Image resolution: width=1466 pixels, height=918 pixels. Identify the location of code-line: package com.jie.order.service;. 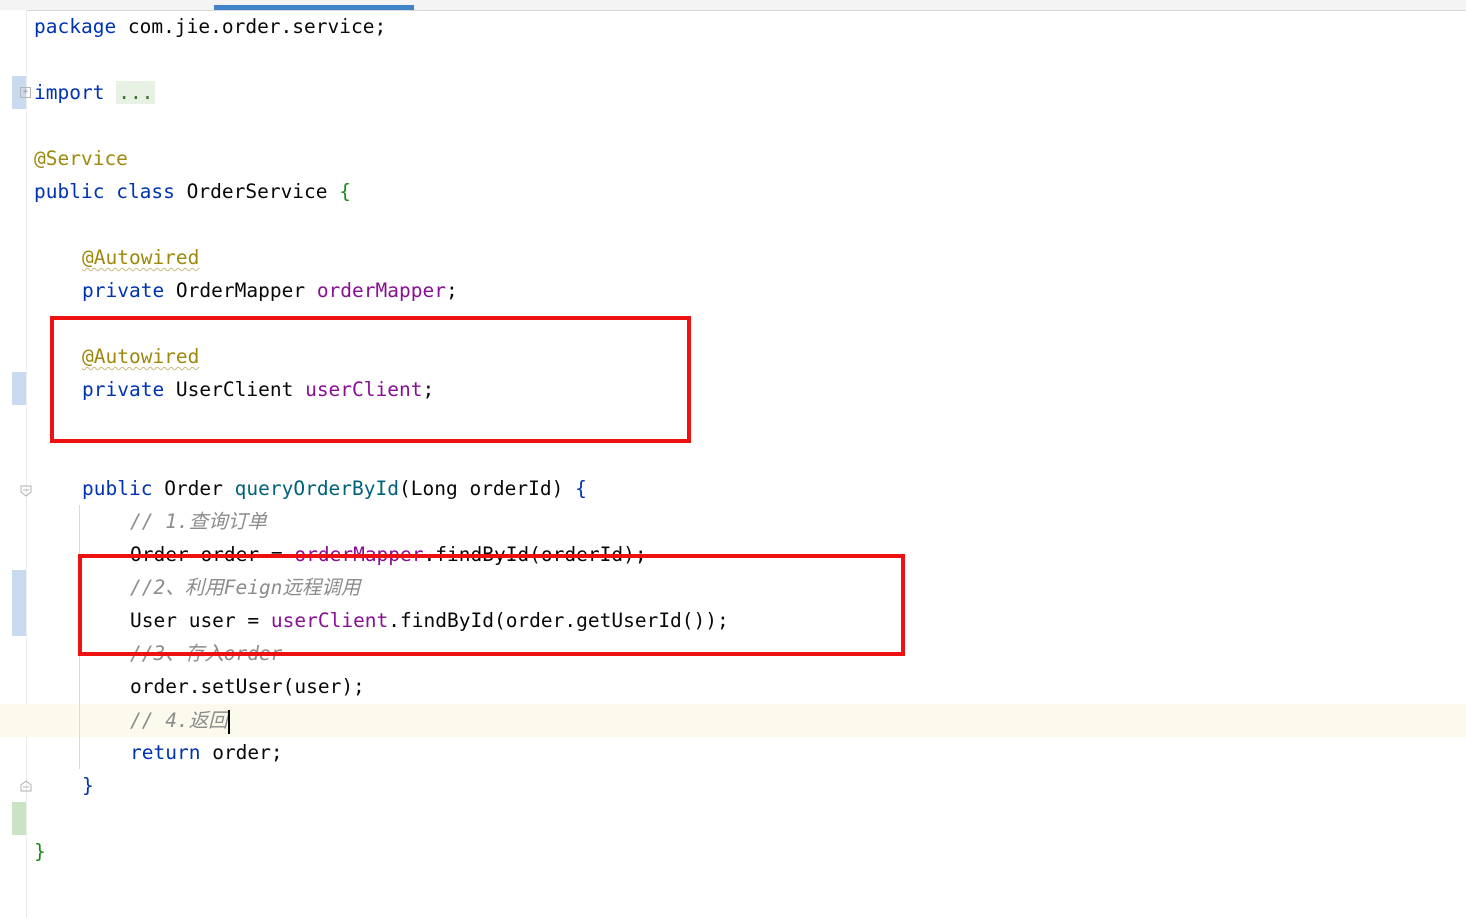
(210, 26).